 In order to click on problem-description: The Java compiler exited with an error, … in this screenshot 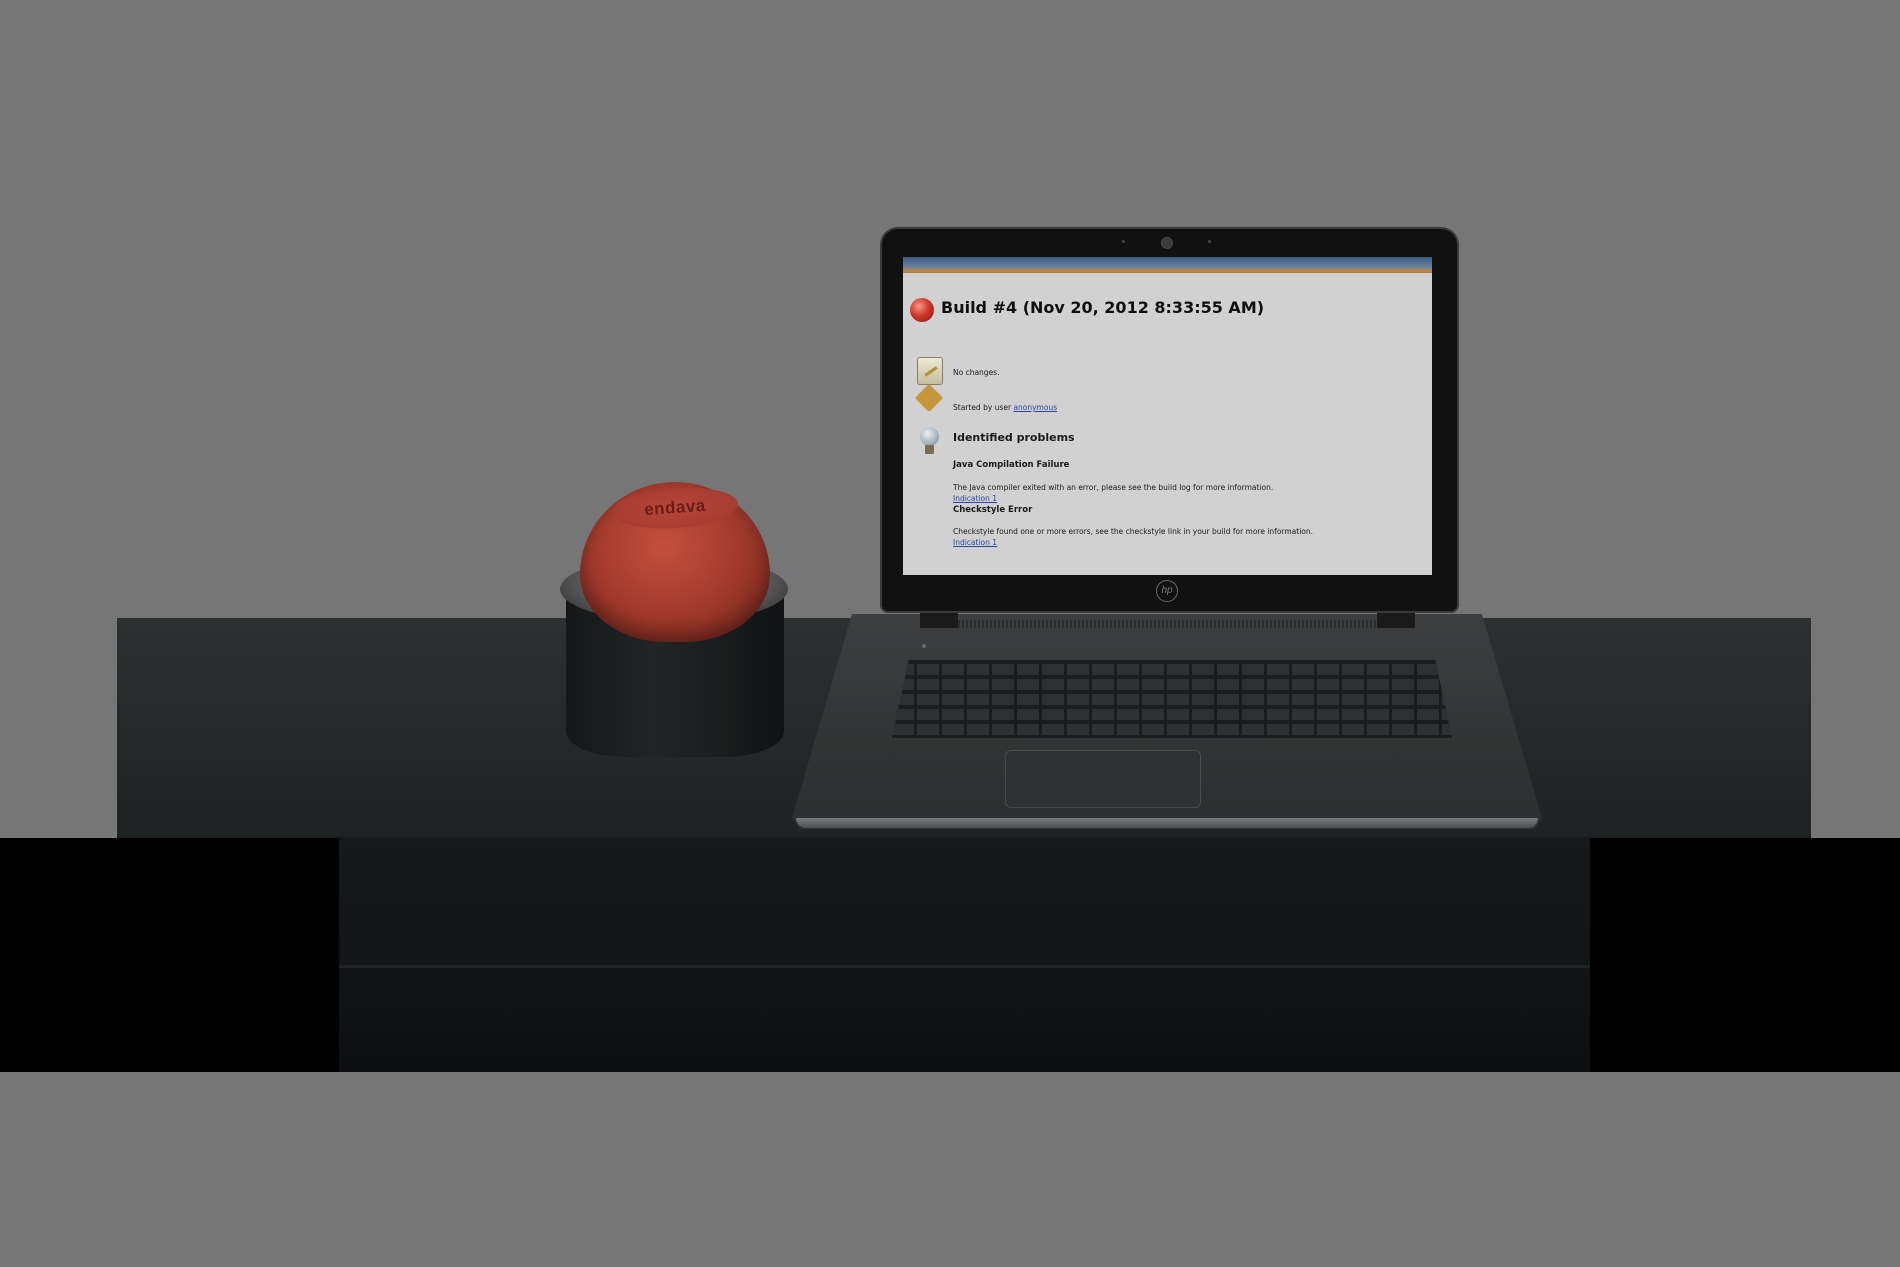, I will do `click(1113, 487)`.